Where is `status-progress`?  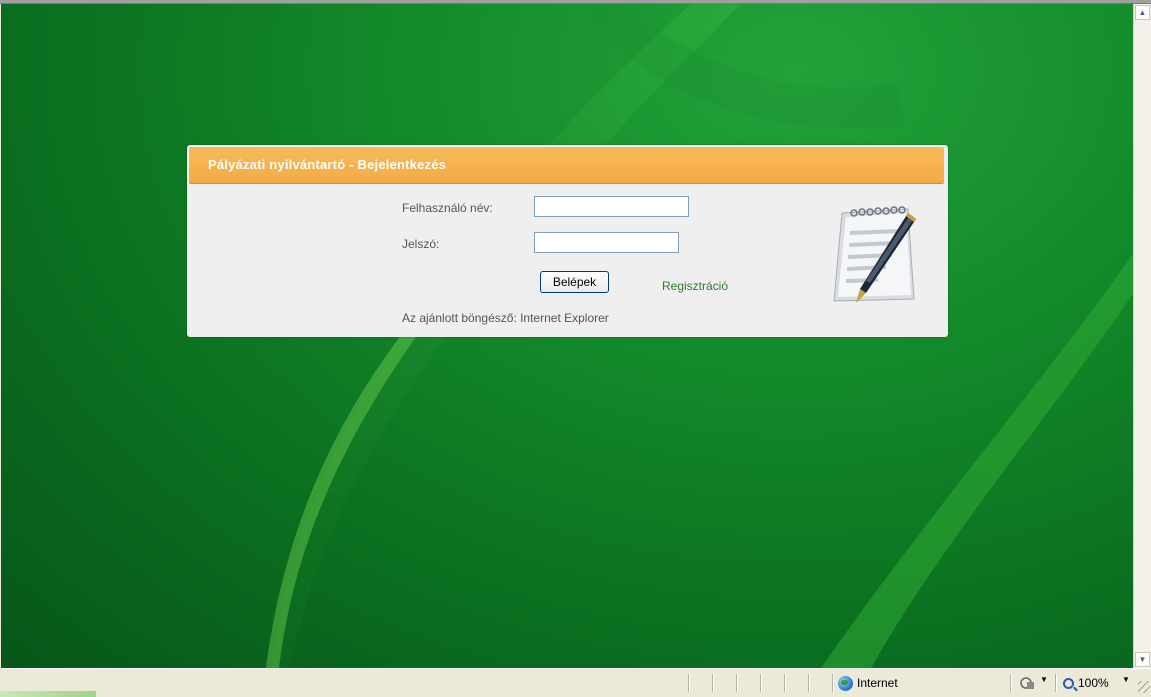
status-progress is located at coordinates (48, 694).